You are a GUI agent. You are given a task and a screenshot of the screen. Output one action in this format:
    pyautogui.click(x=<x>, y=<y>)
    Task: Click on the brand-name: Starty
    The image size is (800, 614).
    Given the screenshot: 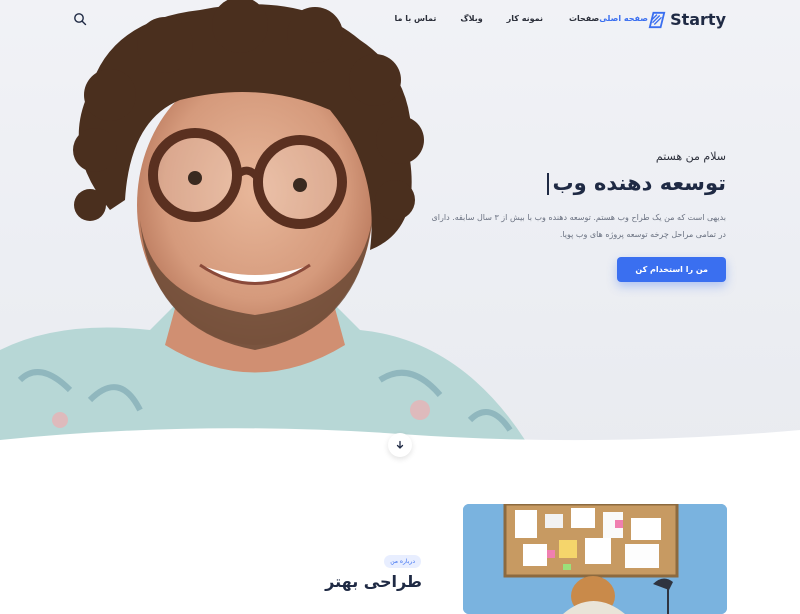 What is the action you would take?
    pyautogui.click(x=698, y=19)
    